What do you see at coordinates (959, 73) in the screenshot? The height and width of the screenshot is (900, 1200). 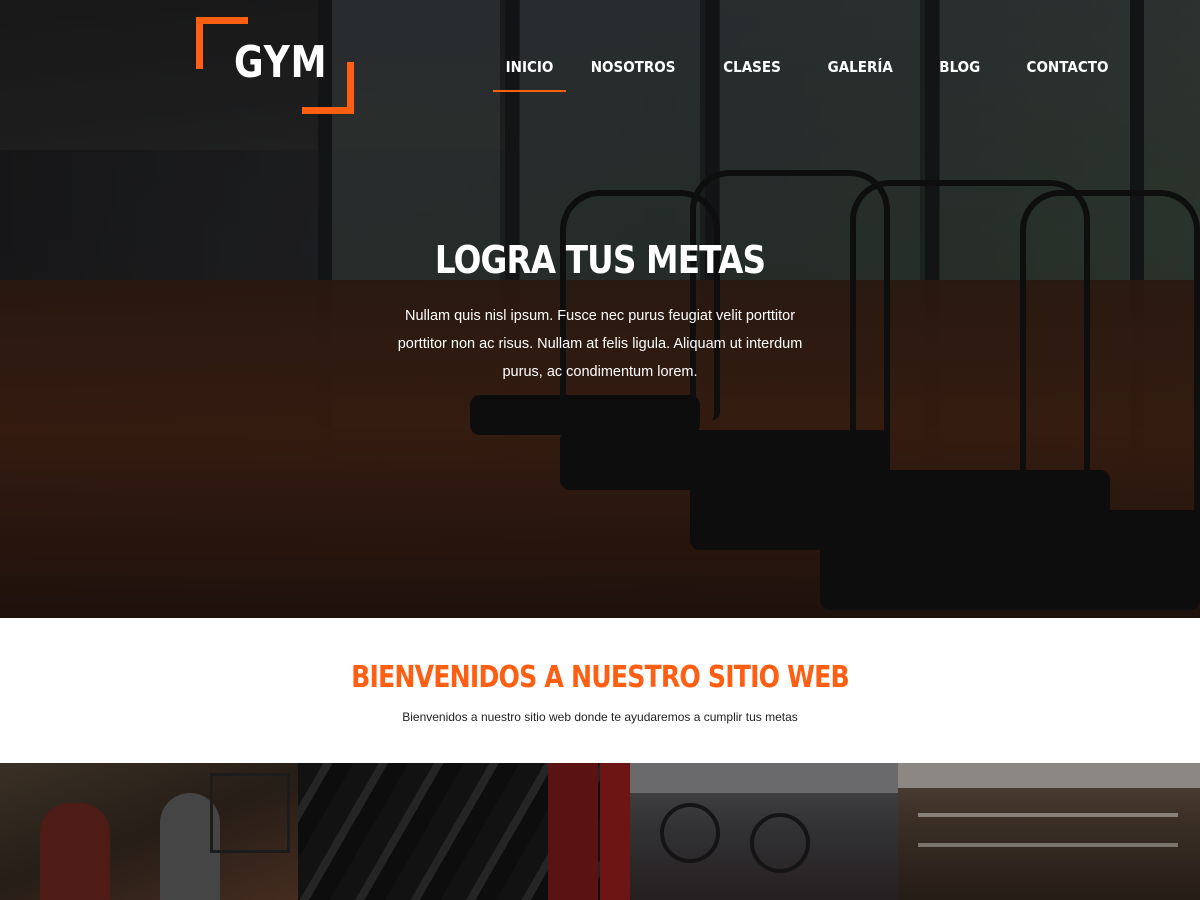 I see `nav-item-blog: BLOG` at bounding box center [959, 73].